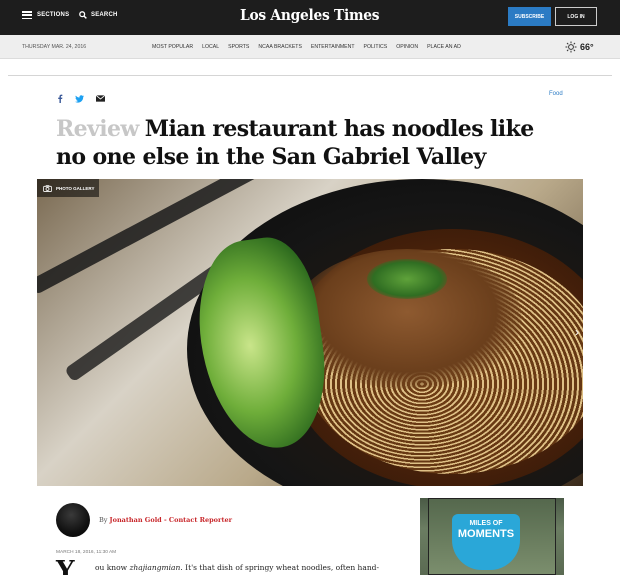  I want to click on publish-timestamp: MARCH 18, 2016, 11:30 AM, so click(86, 552).